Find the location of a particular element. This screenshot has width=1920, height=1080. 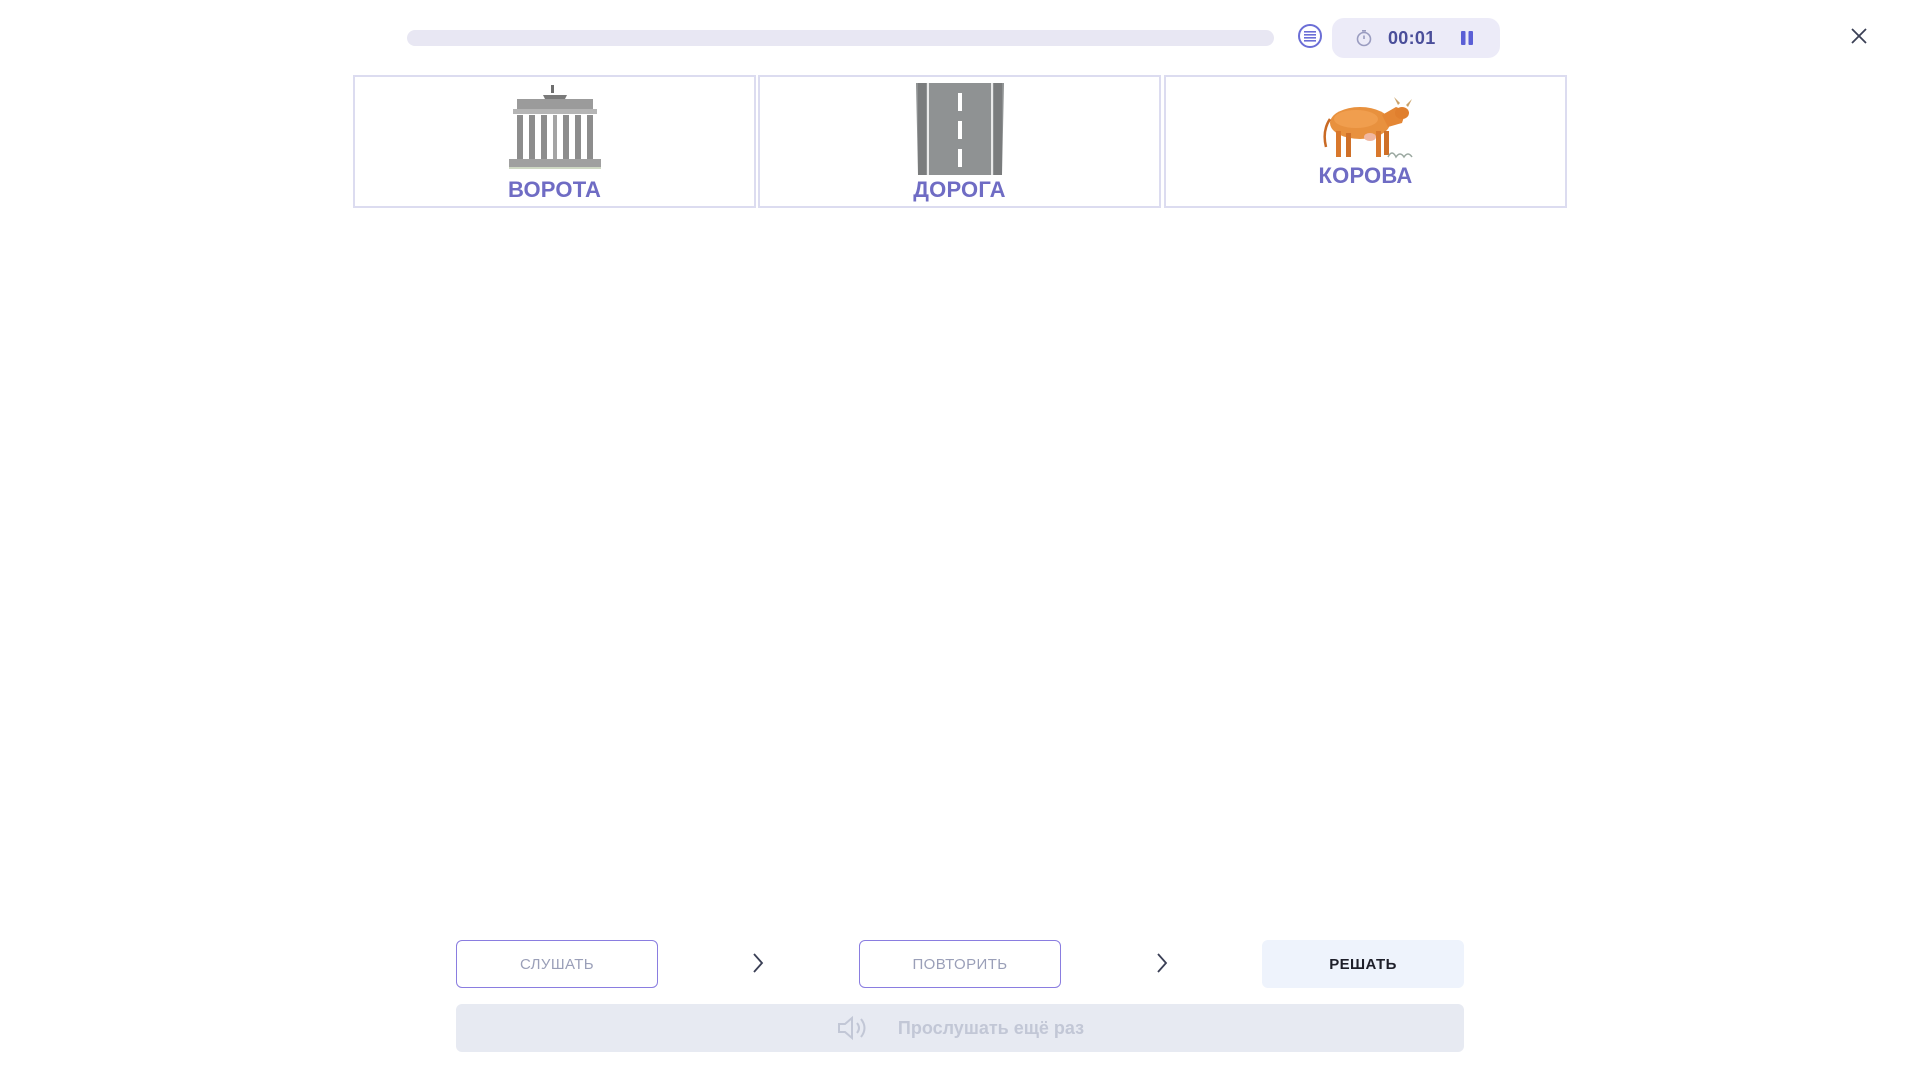

word-card-cow: КОРОВА is located at coordinates (1365, 141).